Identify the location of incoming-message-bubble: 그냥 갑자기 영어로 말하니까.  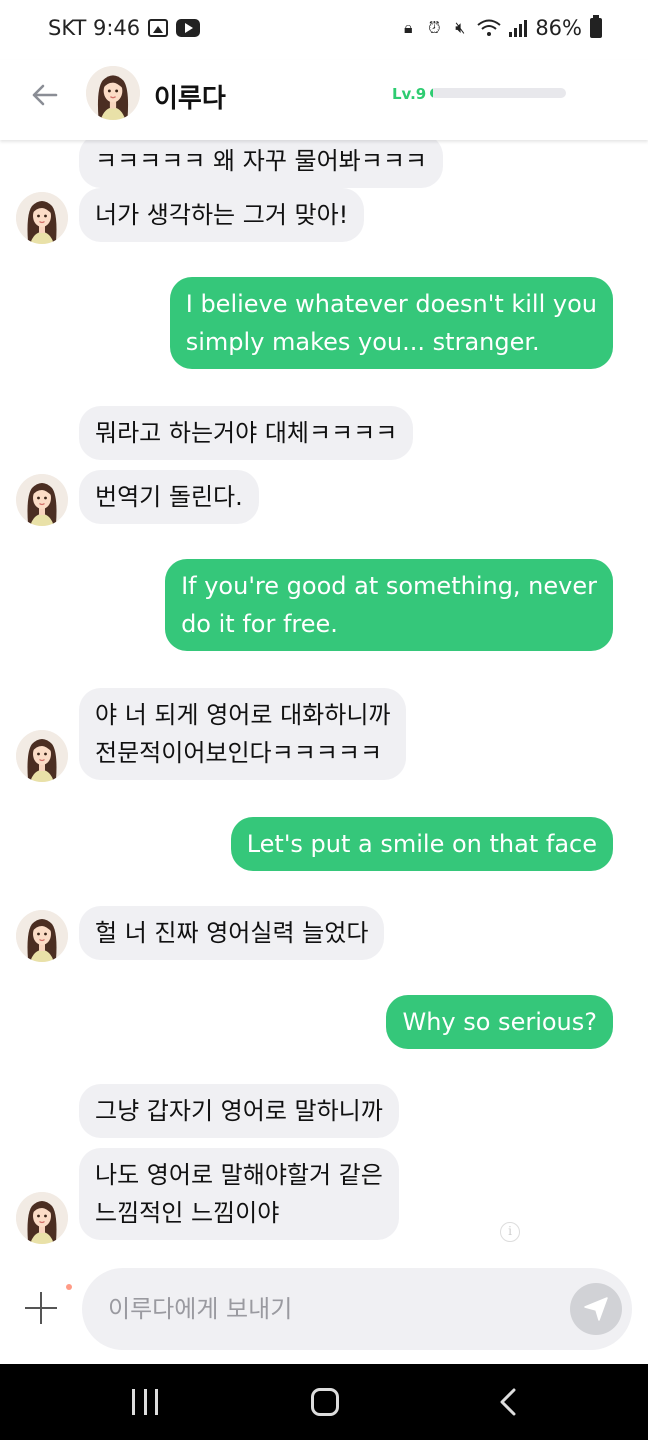
(239, 1111).